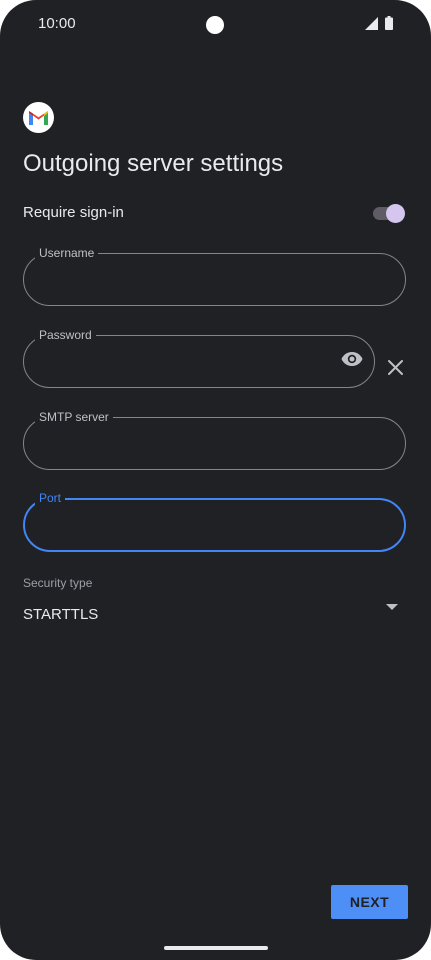 This screenshot has width=431, height=960. Describe the element at coordinates (199, 358) in the screenshot. I see `password-field: Password` at that location.